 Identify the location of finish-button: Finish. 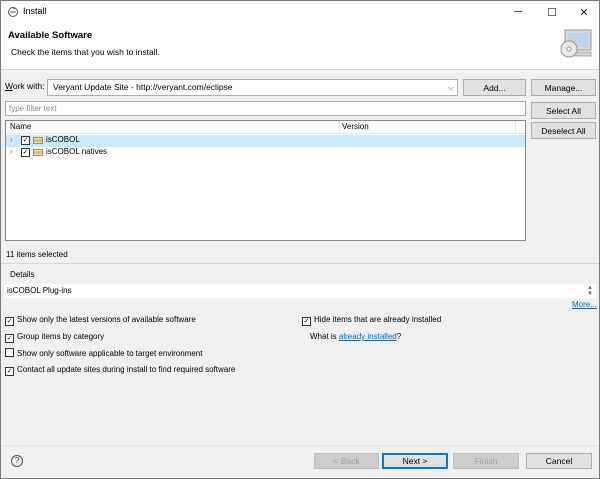
(486, 461).